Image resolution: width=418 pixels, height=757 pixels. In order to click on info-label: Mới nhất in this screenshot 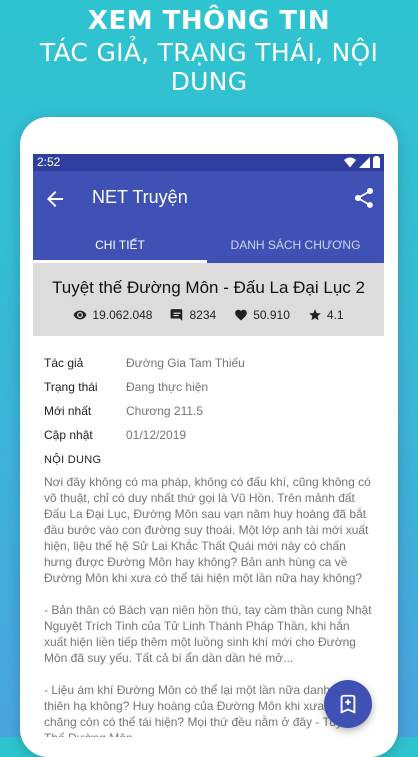, I will do `click(68, 411)`.